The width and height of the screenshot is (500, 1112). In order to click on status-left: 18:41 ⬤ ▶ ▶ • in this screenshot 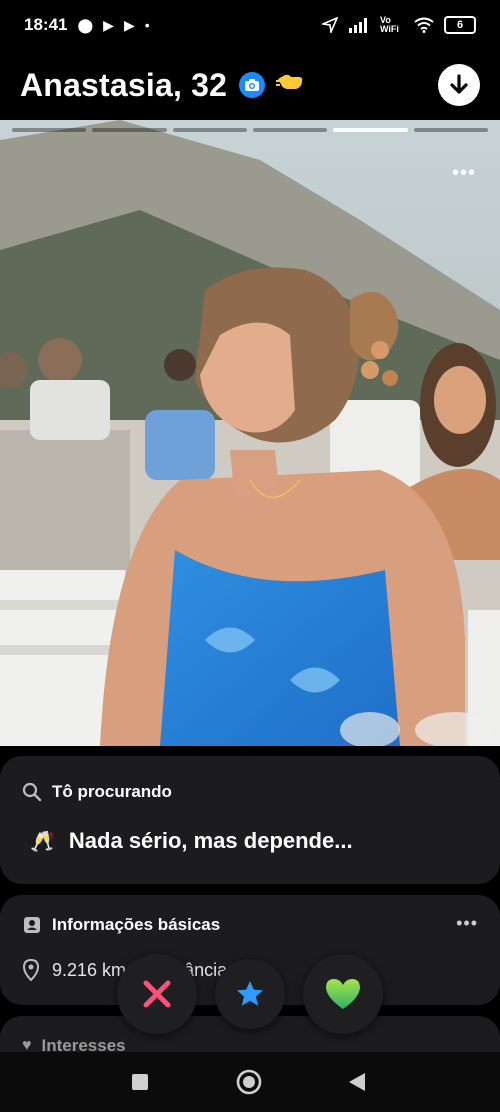, I will do `click(87, 25)`.